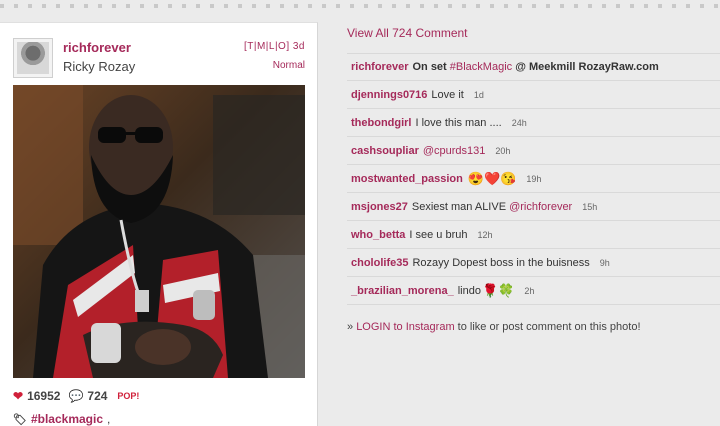  I want to click on comment-username: thebondgirl, so click(381, 123).